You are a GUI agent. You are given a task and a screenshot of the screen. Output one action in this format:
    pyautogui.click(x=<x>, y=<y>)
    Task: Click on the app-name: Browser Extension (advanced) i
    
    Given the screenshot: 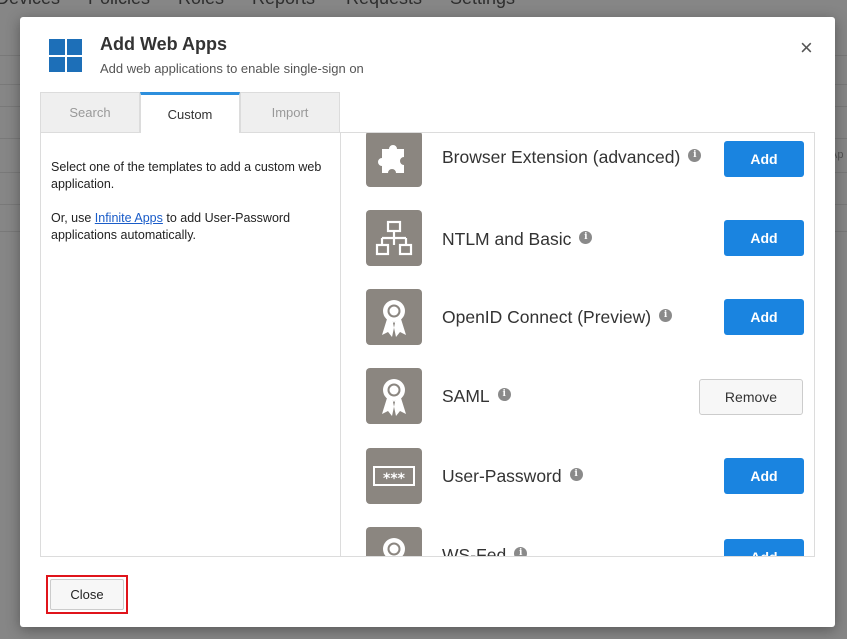 What is the action you would take?
    pyautogui.click(x=572, y=157)
    